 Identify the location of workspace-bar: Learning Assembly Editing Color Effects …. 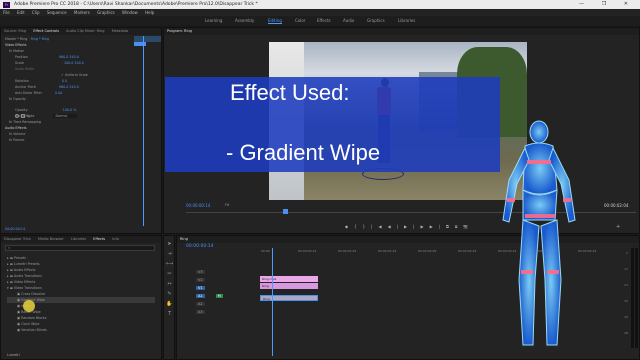
(320, 20).